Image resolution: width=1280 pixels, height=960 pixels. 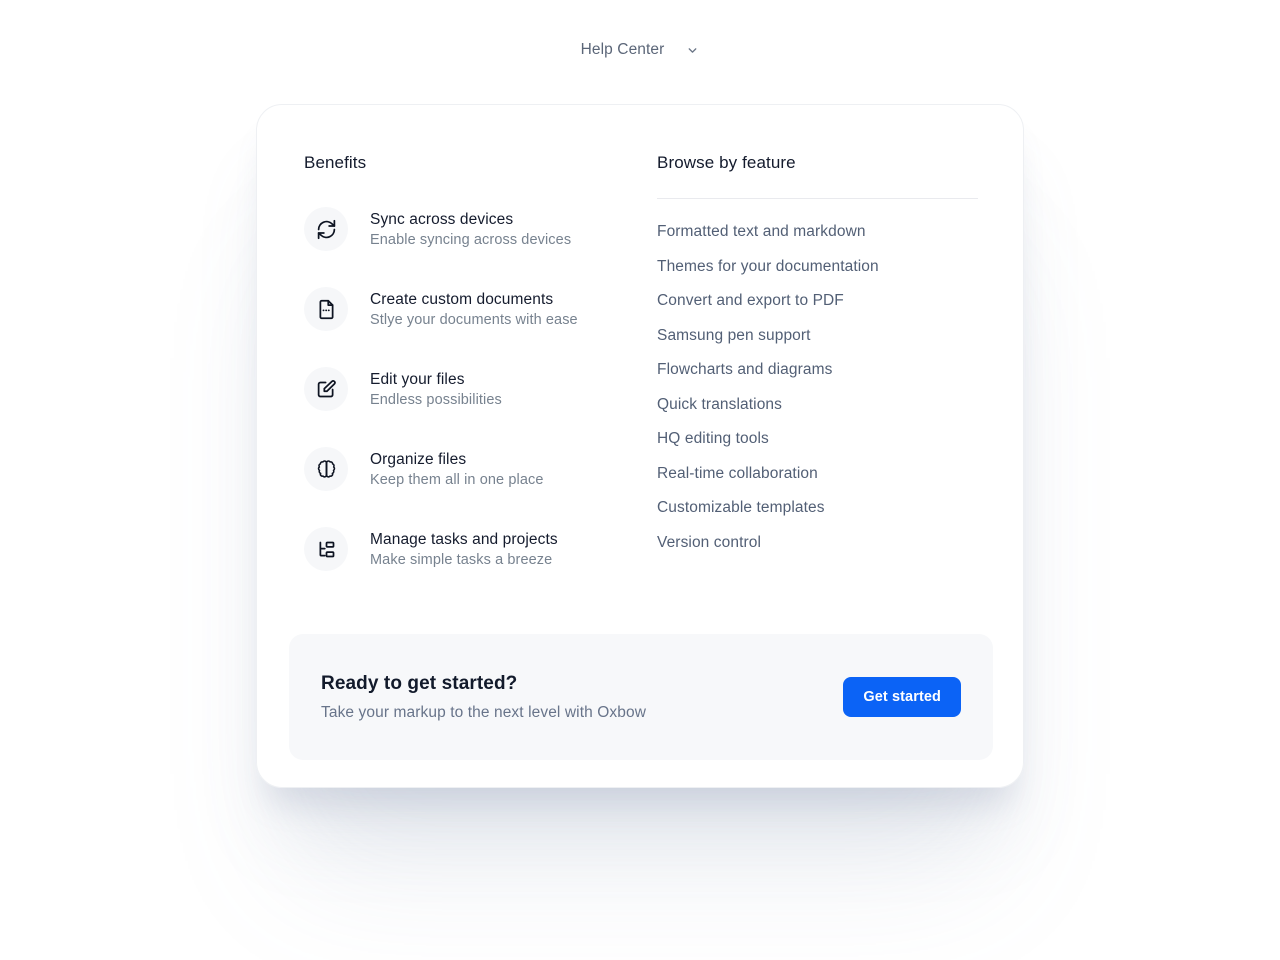 I want to click on list-tree-icon, so click(x=326, y=549).